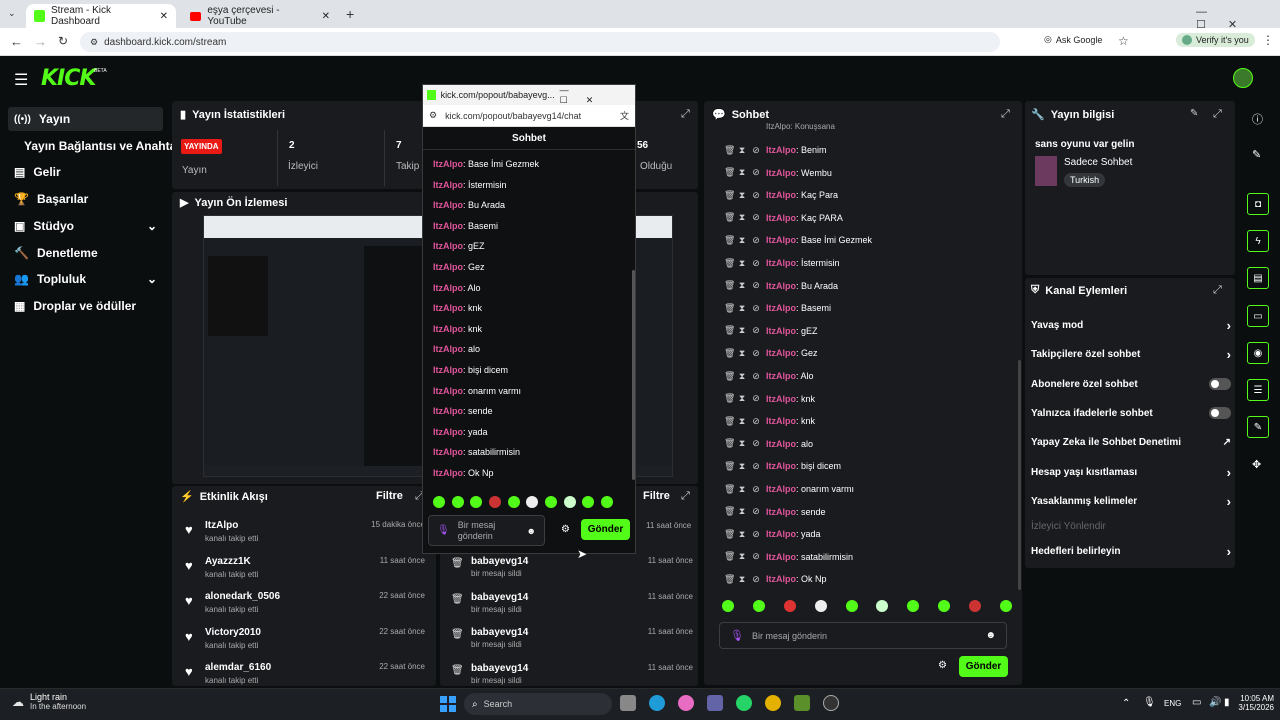  Describe the element at coordinates (686, 703) in the screenshot. I see `copilot-icon` at that location.